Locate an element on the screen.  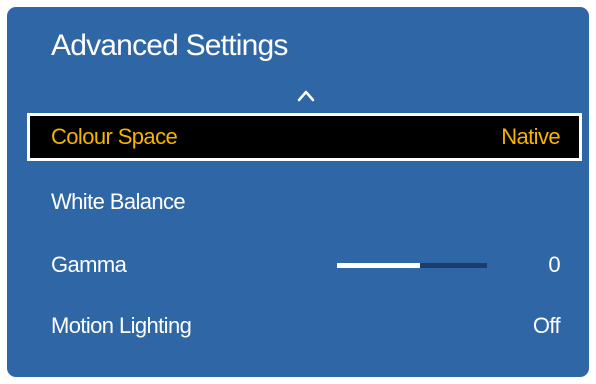
panel-title: Advanced Settings is located at coordinates (169, 45).